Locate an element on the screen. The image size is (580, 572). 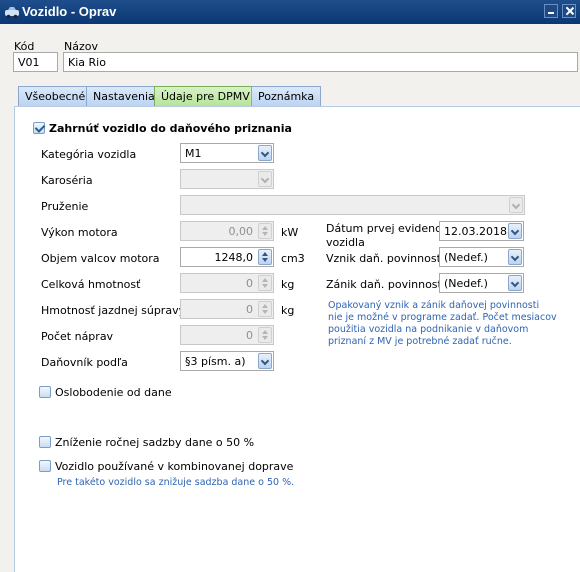
window-title: Vozidlo - Oprav is located at coordinates (69, 11).